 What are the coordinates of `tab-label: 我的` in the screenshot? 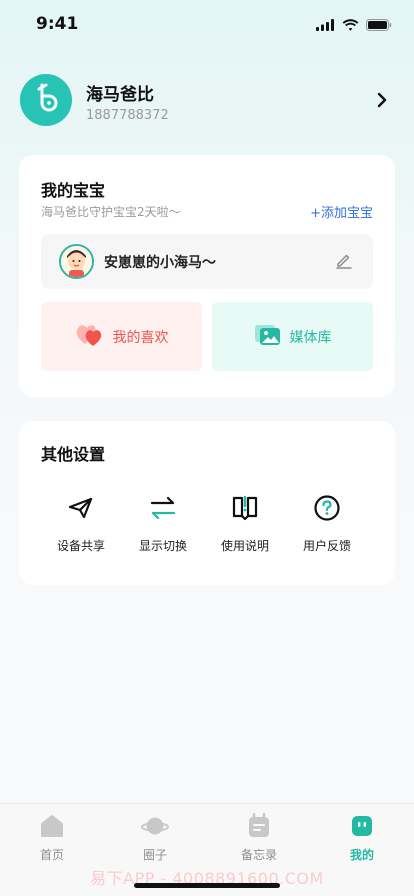 It's located at (361, 855).